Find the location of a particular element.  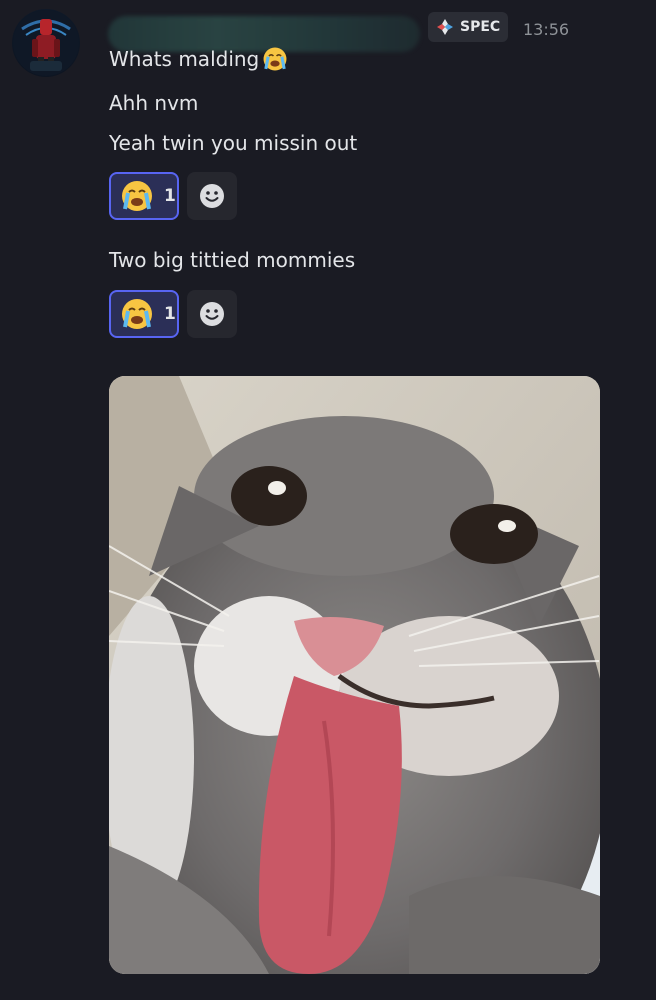

role-tag: SPEC is located at coordinates (468, 27).